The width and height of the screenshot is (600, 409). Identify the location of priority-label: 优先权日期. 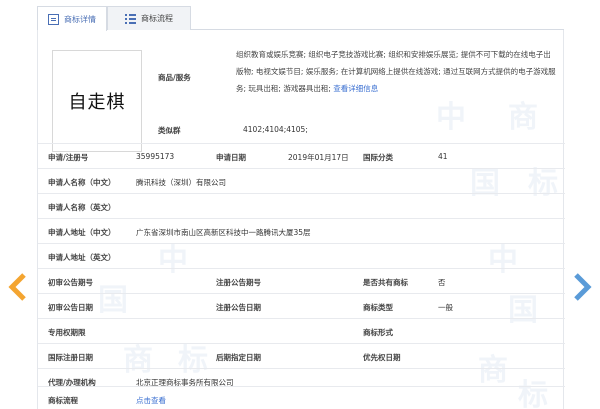
(382, 357).